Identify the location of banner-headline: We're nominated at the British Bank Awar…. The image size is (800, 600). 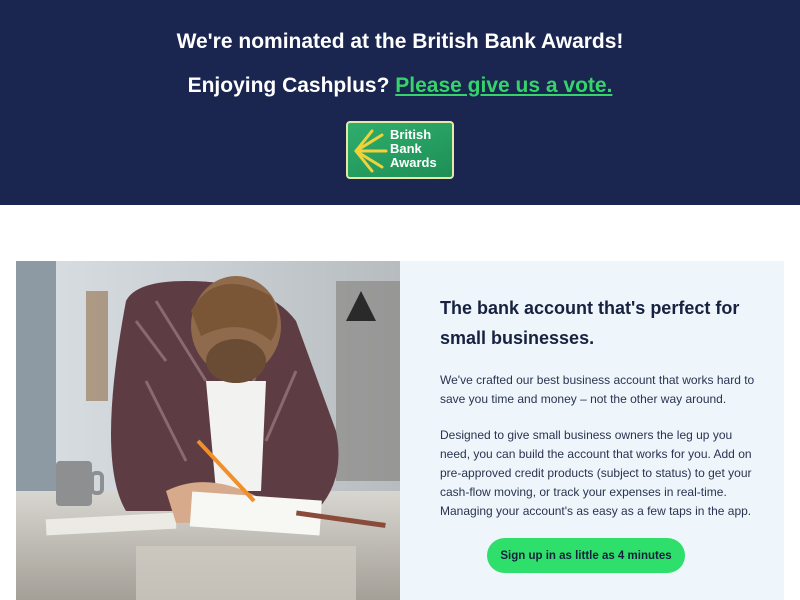
(400, 41).